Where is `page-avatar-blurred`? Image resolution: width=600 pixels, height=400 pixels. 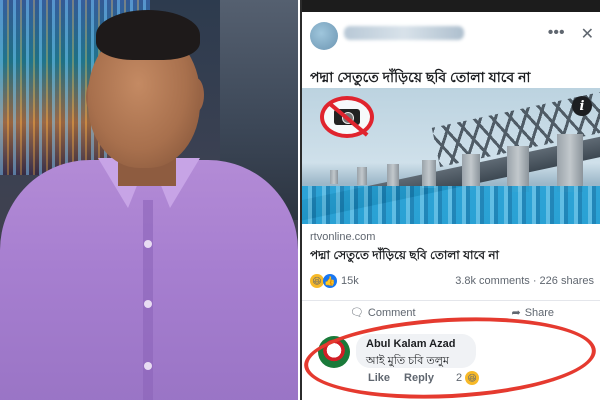 page-avatar-blurred is located at coordinates (324, 36).